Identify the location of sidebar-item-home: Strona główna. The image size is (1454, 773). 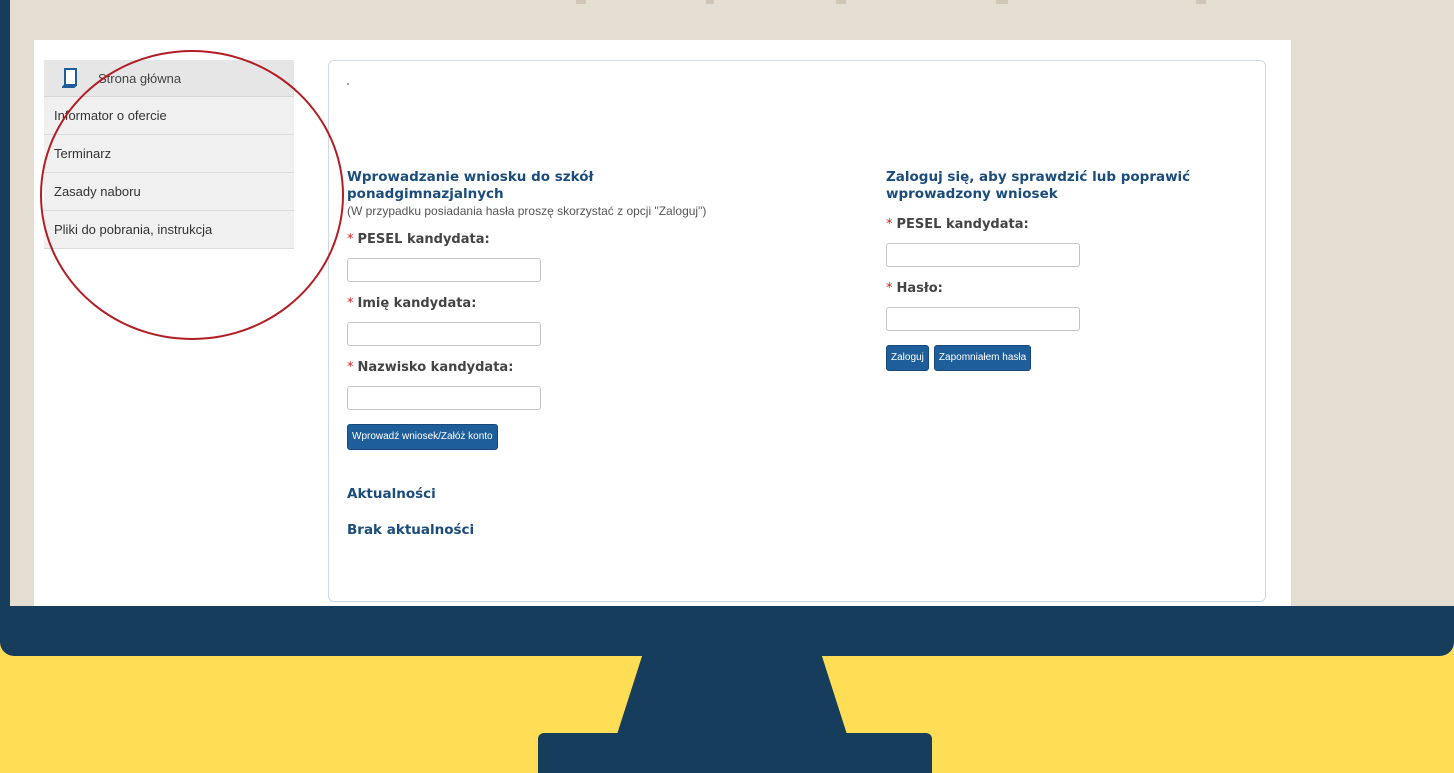
(169, 78).